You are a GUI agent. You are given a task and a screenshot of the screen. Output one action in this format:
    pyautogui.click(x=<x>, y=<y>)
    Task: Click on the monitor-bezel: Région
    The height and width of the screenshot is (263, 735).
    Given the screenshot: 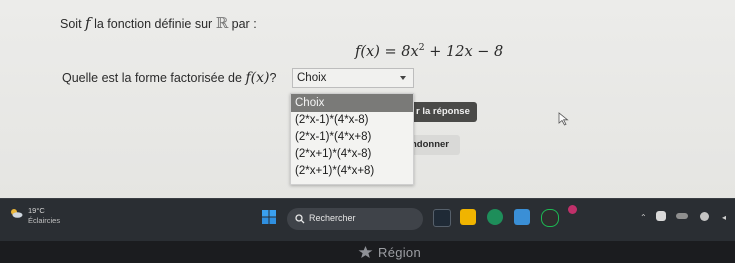 What is the action you would take?
    pyautogui.click(x=367, y=252)
    